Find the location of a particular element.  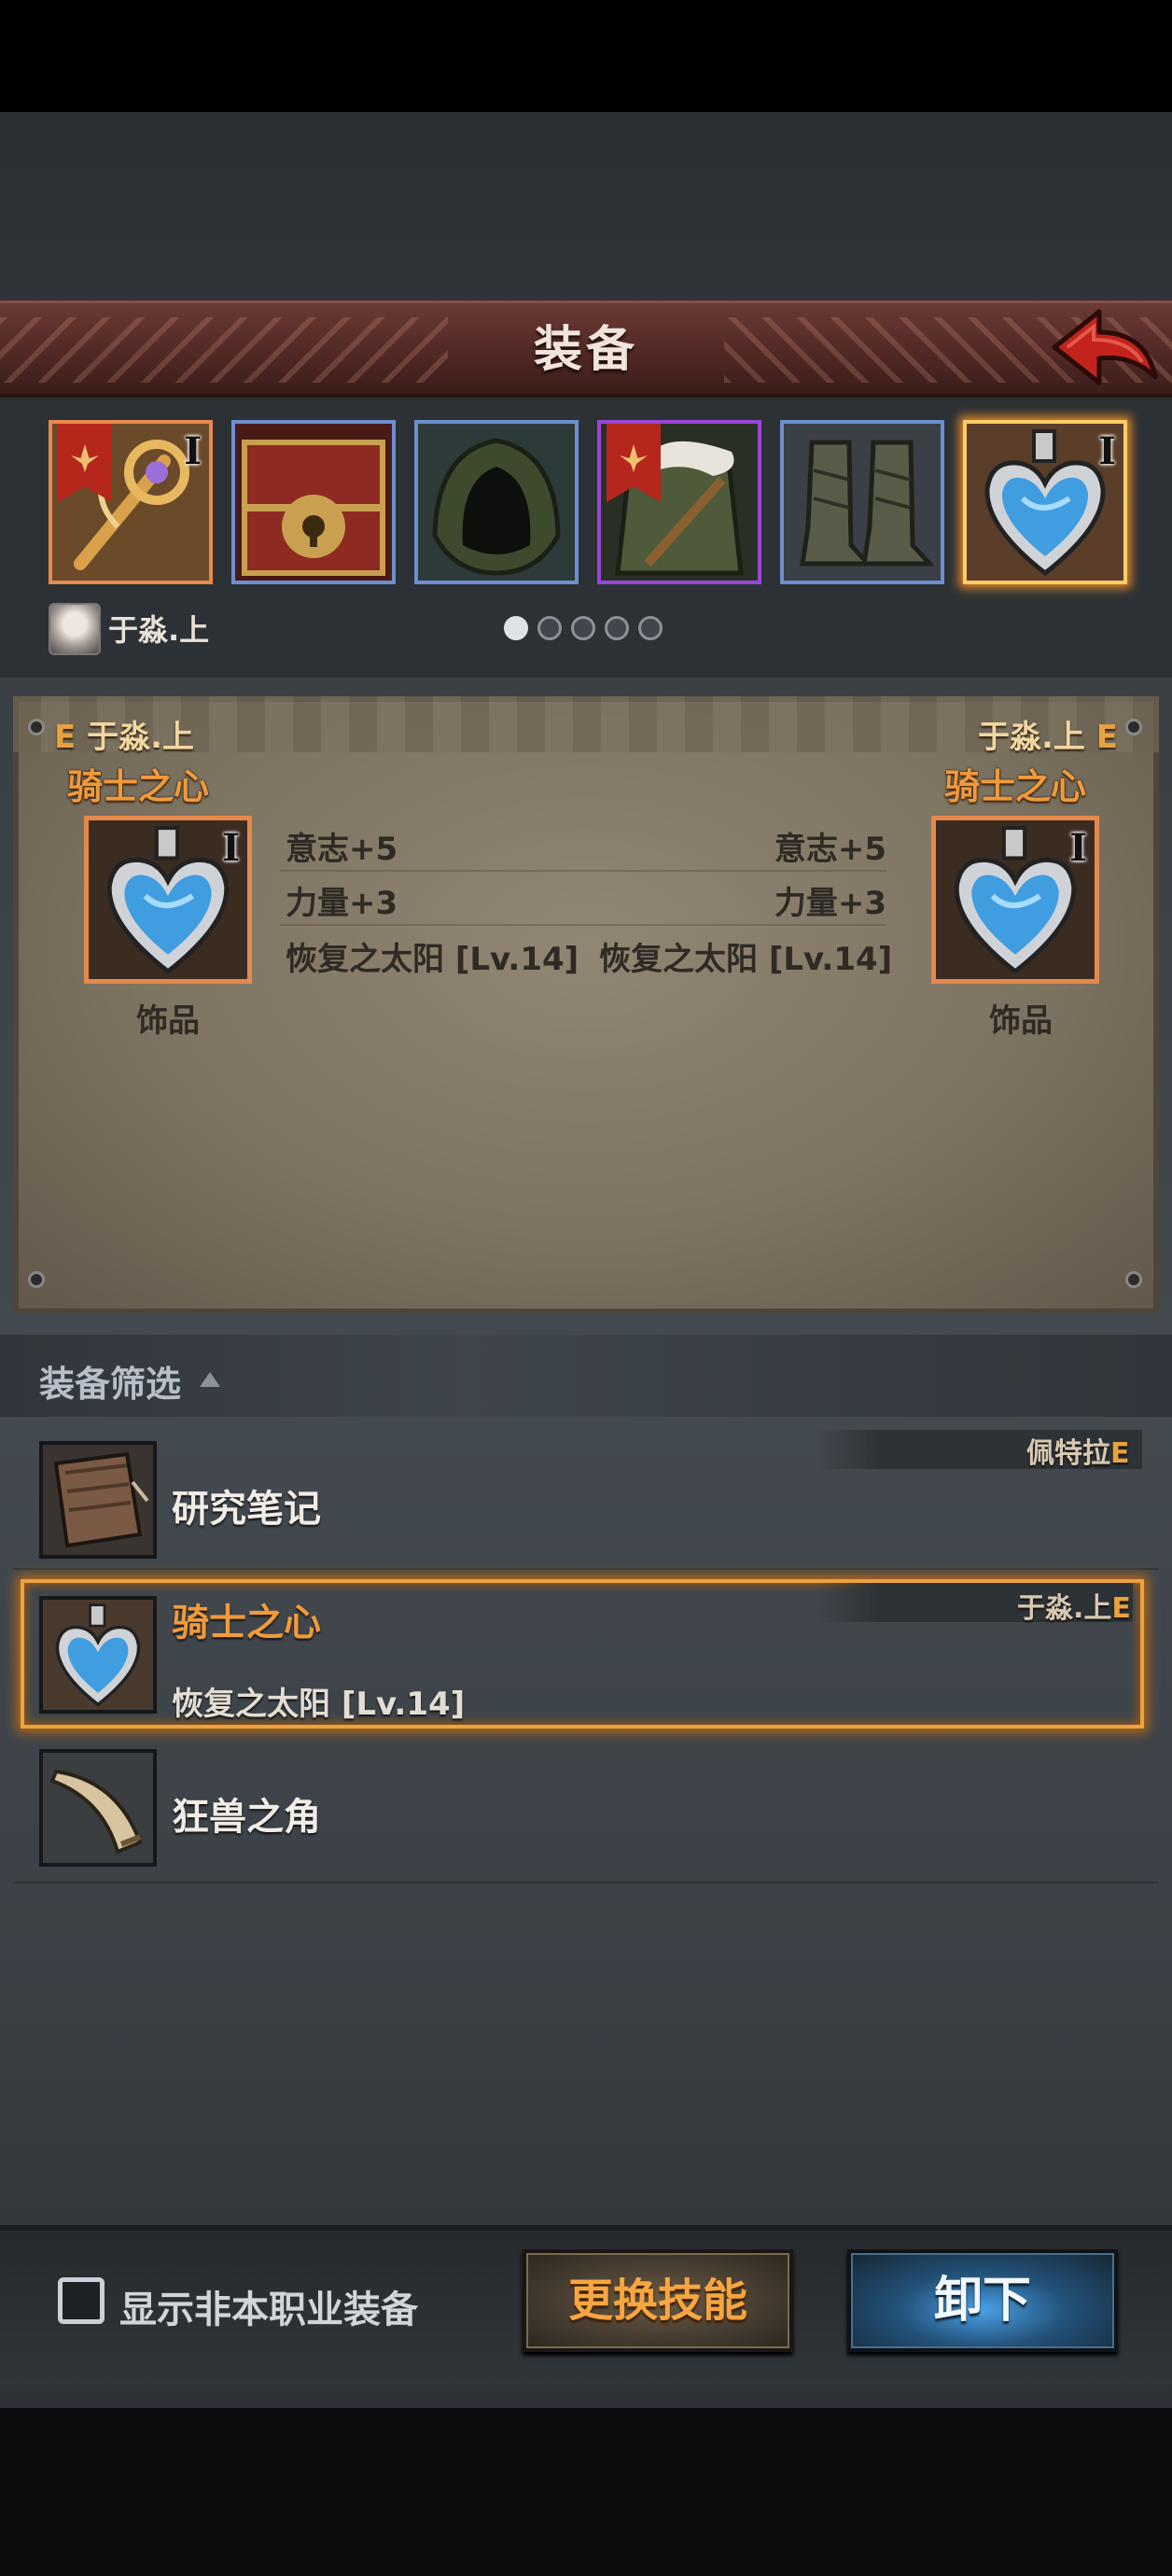

back-arrow-icon is located at coordinates (1105, 347).